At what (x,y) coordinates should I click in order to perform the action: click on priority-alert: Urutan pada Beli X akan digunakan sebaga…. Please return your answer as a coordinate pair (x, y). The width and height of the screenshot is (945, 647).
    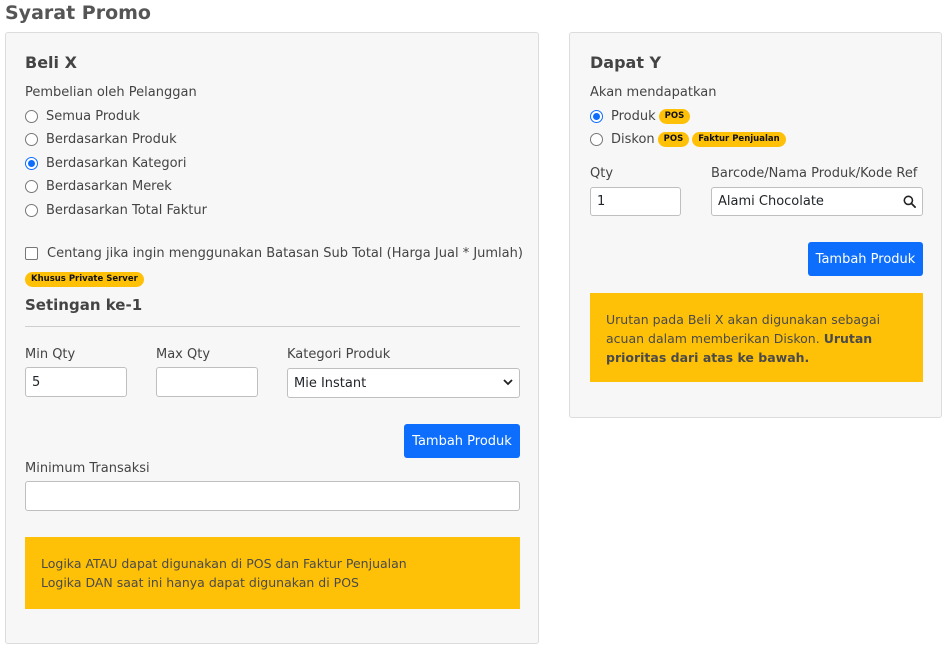
    Looking at the image, I should click on (756, 337).